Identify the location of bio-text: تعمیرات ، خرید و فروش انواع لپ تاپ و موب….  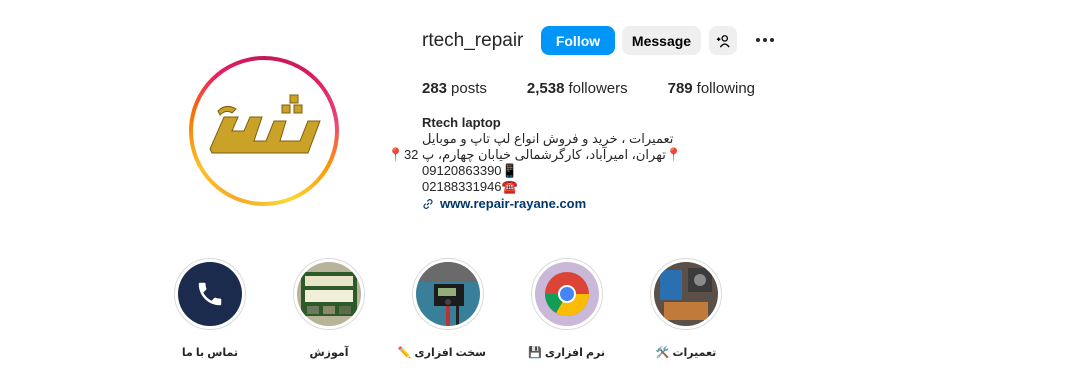
(534, 163).